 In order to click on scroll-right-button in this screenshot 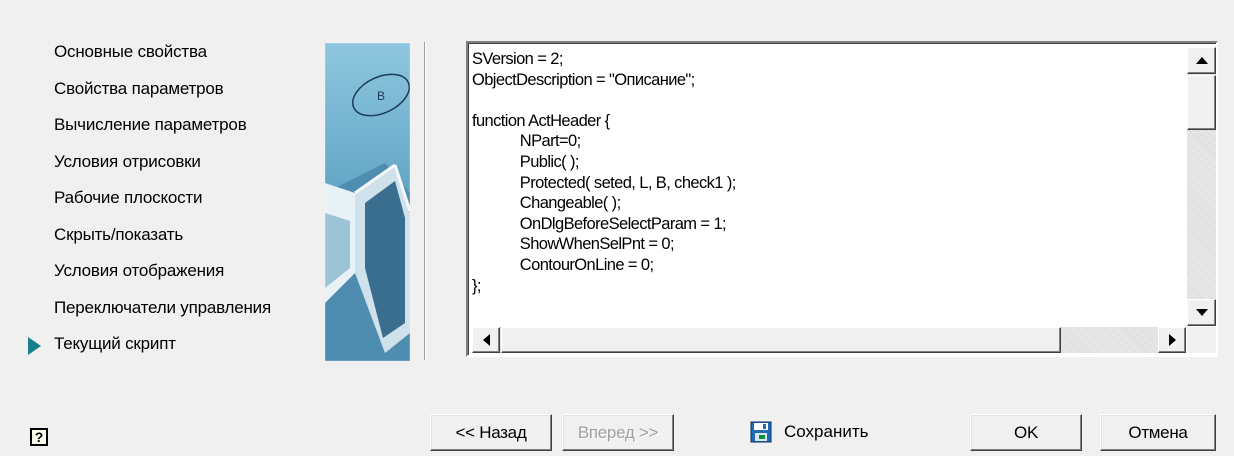, I will do `click(1172, 340)`.